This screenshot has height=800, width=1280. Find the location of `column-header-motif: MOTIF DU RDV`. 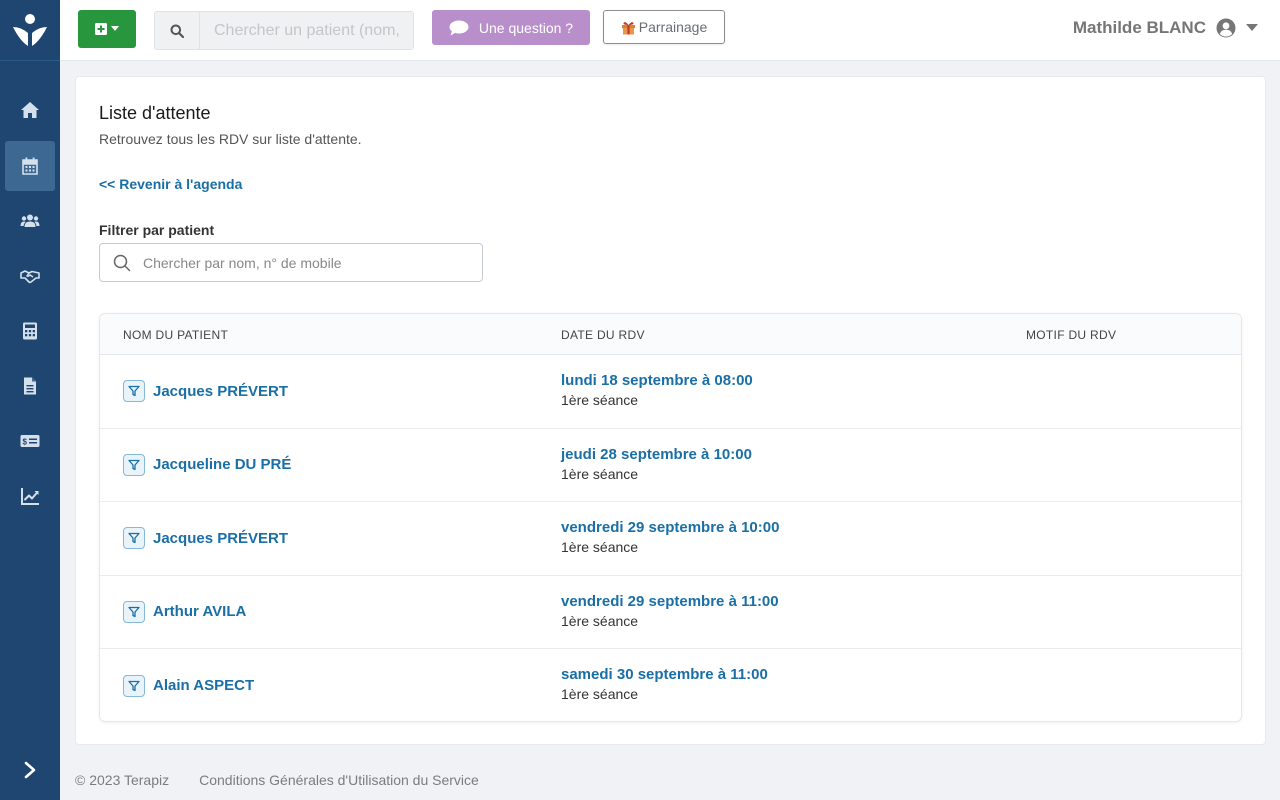

column-header-motif: MOTIF DU RDV is located at coordinates (1071, 335).